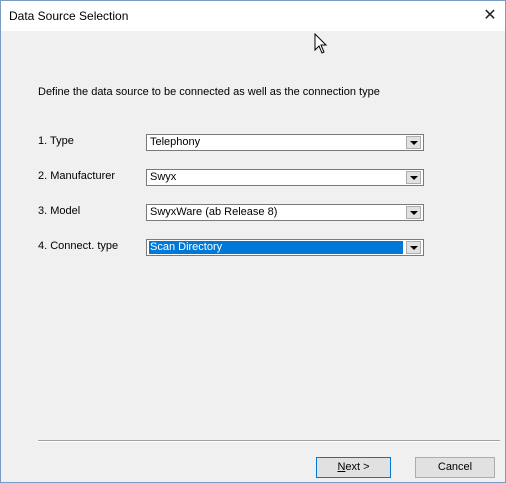 This screenshot has height=483, width=506. I want to click on connect-type-dropdown-value: Scan Directory, so click(276, 247).